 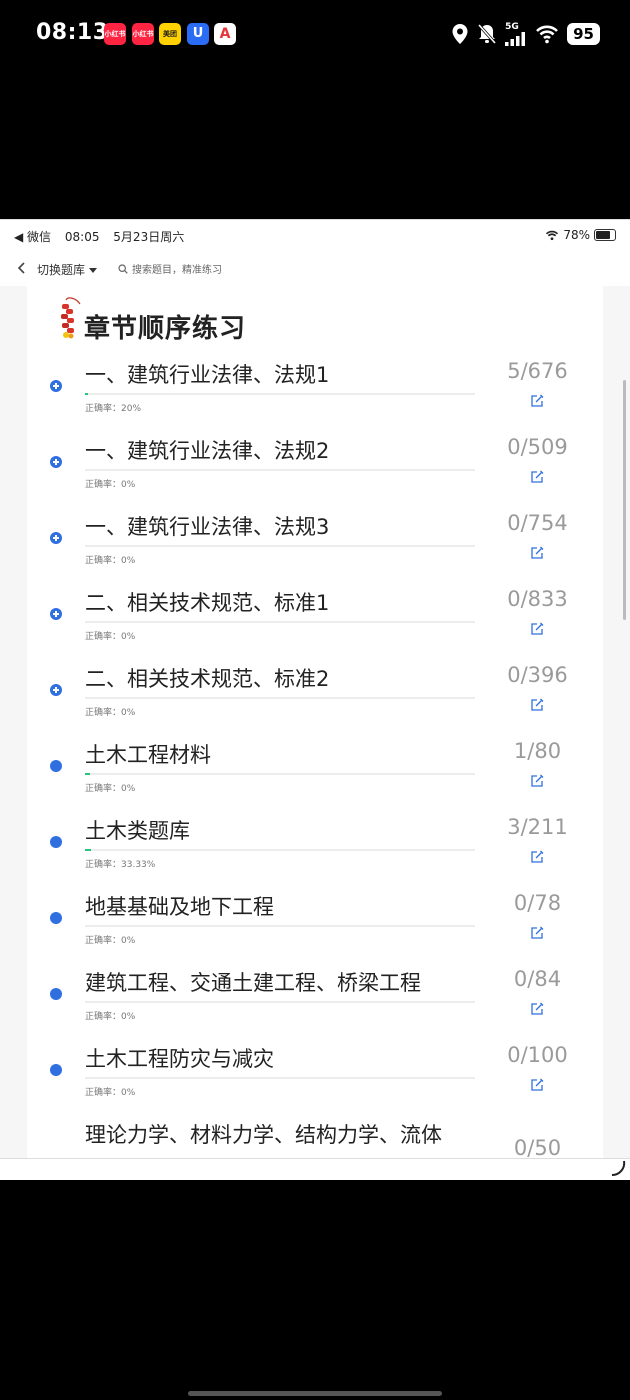 What do you see at coordinates (315, 269) in the screenshot?
I see `top-nav: 切换题库 搜索题目，精准练习` at bounding box center [315, 269].